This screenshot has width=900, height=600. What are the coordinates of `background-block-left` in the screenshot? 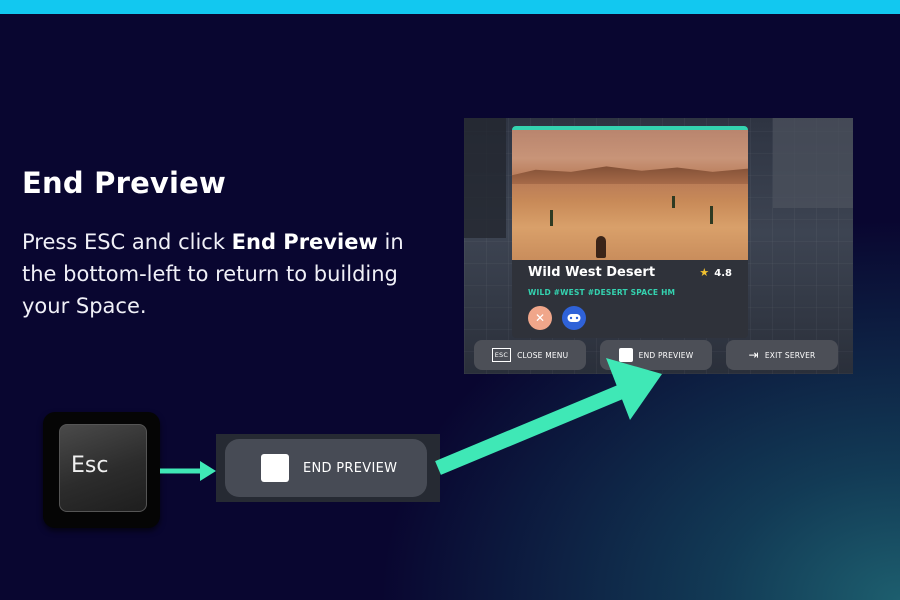 It's located at (485, 178).